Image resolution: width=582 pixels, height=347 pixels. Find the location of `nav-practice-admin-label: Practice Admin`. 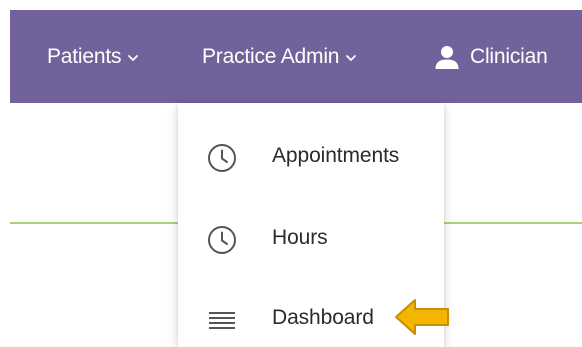

nav-practice-admin-label: Practice Admin is located at coordinates (271, 56).